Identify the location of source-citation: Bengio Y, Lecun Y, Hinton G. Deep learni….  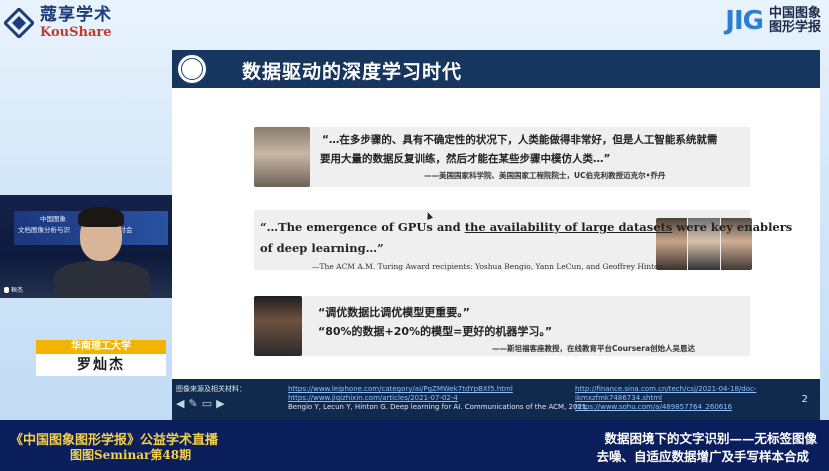
(438, 407).